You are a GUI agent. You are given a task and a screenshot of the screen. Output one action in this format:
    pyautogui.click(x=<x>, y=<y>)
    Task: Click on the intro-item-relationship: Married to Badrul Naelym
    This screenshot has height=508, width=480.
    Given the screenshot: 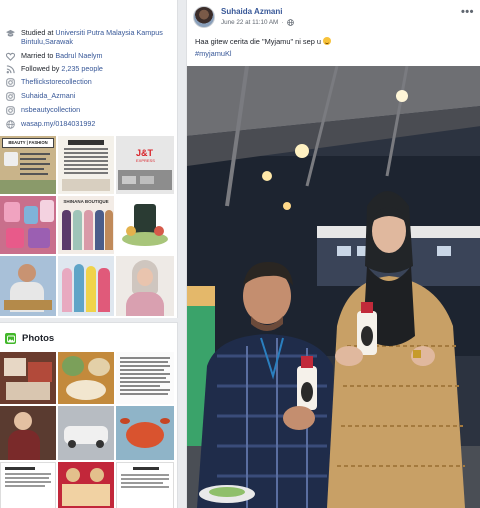 What is the action you would take?
    pyautogui.click(x=89, y=56)
    